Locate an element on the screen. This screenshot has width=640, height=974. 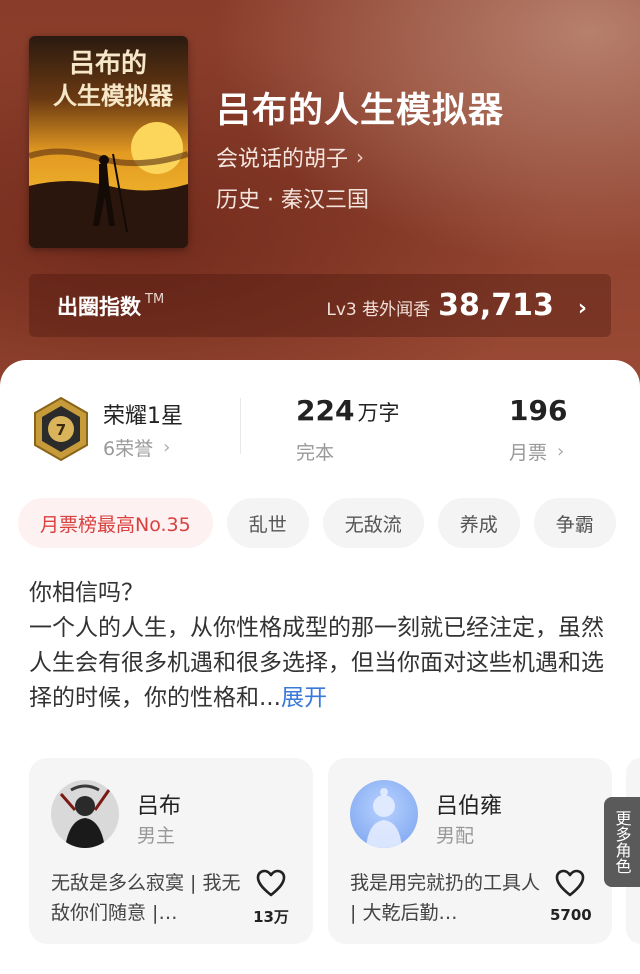
tag-item: 养成 is located at coordinates (478, 523).